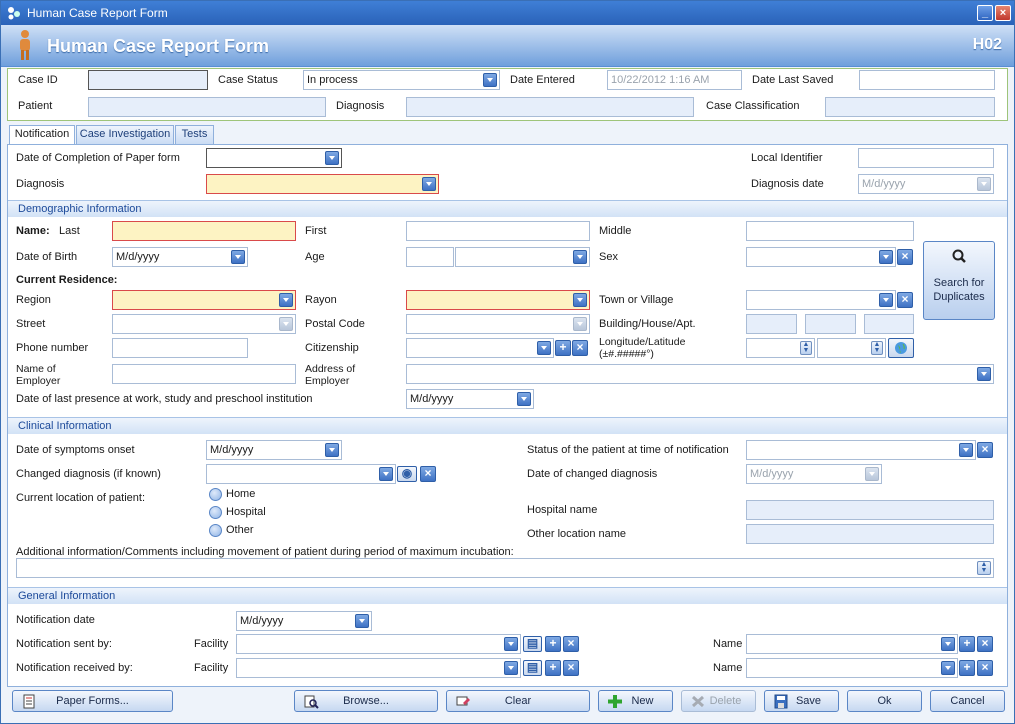  Describe the element at coordinates (428, 474) in the screenshot. I see `changed-diagnosis-clear-icon: ×` at that location.